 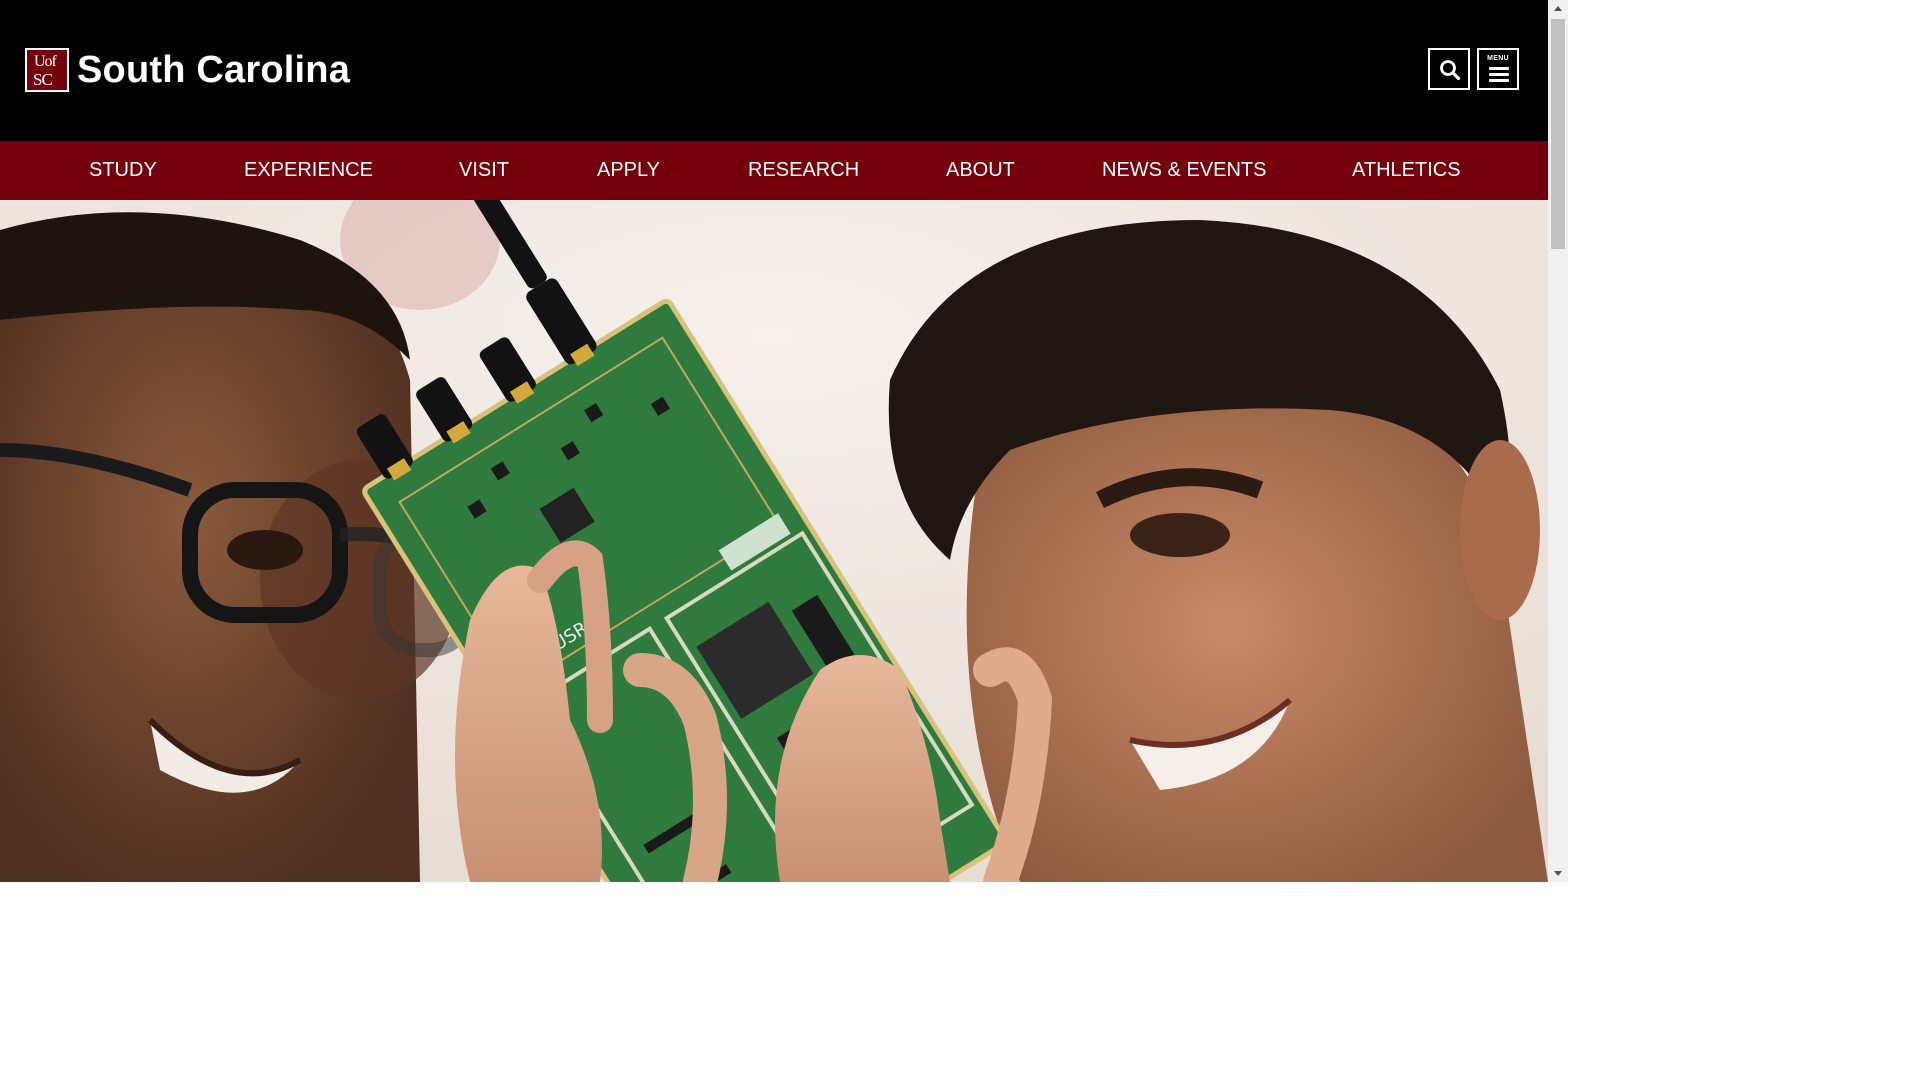 What do you see at coordinates (628, 170) in the screenshot?
I see `nav-item-apply: APPLY` at bounding box center [628, 170].